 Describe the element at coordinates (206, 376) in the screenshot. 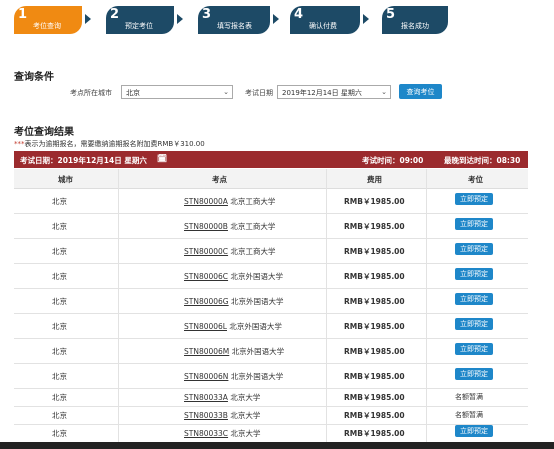

I see `test-center-code-link: STN80006N` at that location.